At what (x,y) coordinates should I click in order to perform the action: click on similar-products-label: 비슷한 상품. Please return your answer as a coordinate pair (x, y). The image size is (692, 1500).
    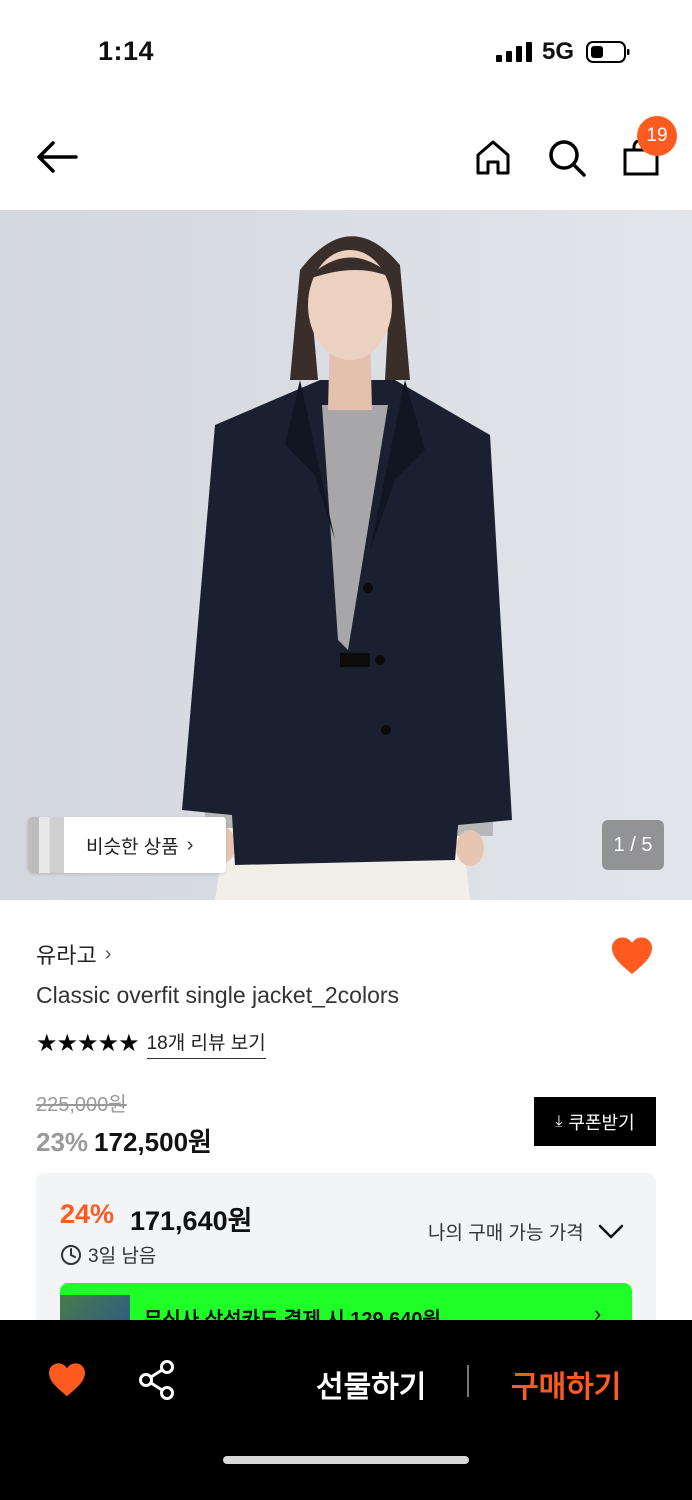
    Looking at the image, I should click on (132, 847).